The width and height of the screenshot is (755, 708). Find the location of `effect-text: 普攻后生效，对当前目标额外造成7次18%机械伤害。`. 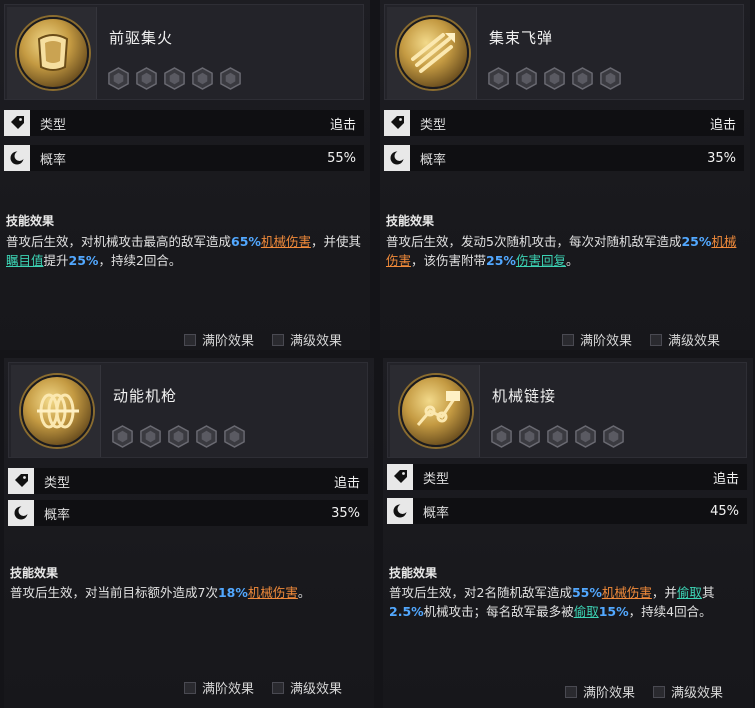

effect-text: 普攻后生效，对当前目标额外造成7次18%机械伤害。 is located at coordinates (187, 592).